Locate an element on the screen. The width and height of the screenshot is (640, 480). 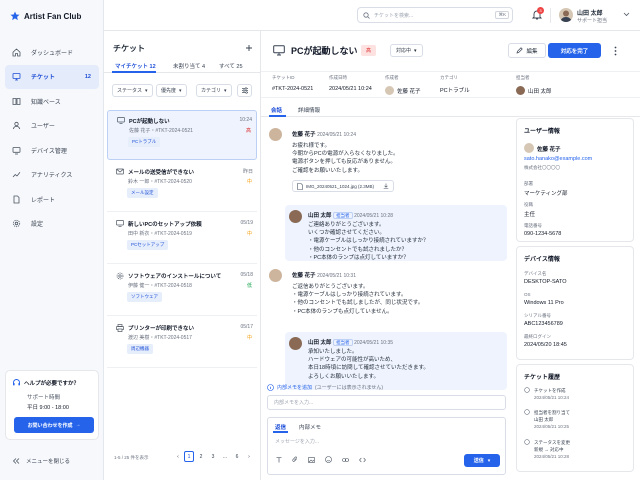
tab-reply: 返信 is located at coordinates (280, 427).